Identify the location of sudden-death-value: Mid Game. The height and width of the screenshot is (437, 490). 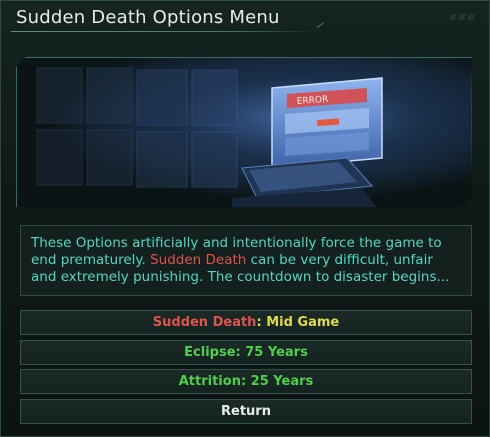
(303, 322).